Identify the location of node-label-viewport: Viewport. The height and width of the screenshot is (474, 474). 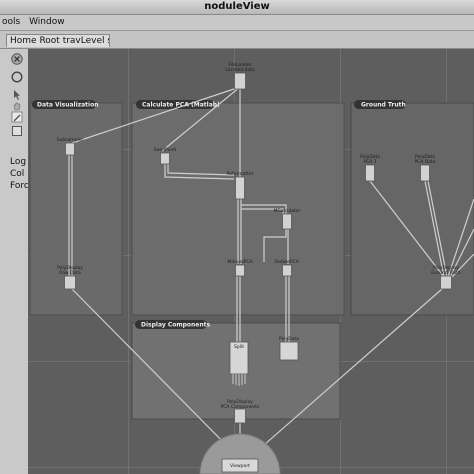
(240, 466).